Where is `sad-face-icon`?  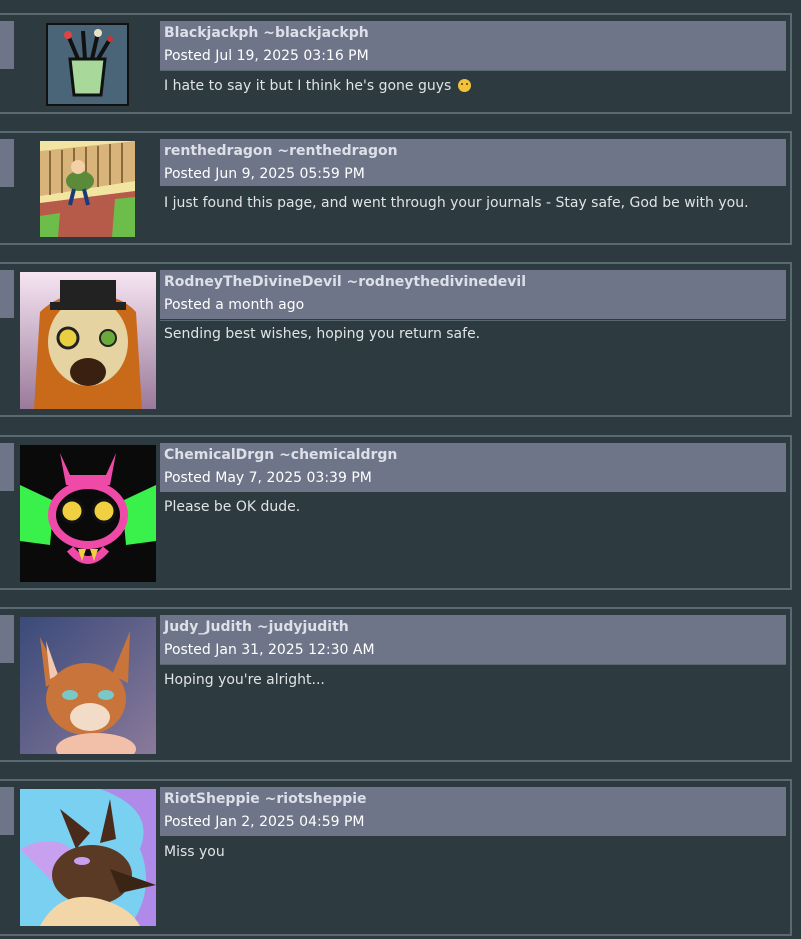 sad-face-icon is located at coordinates (464, 85).